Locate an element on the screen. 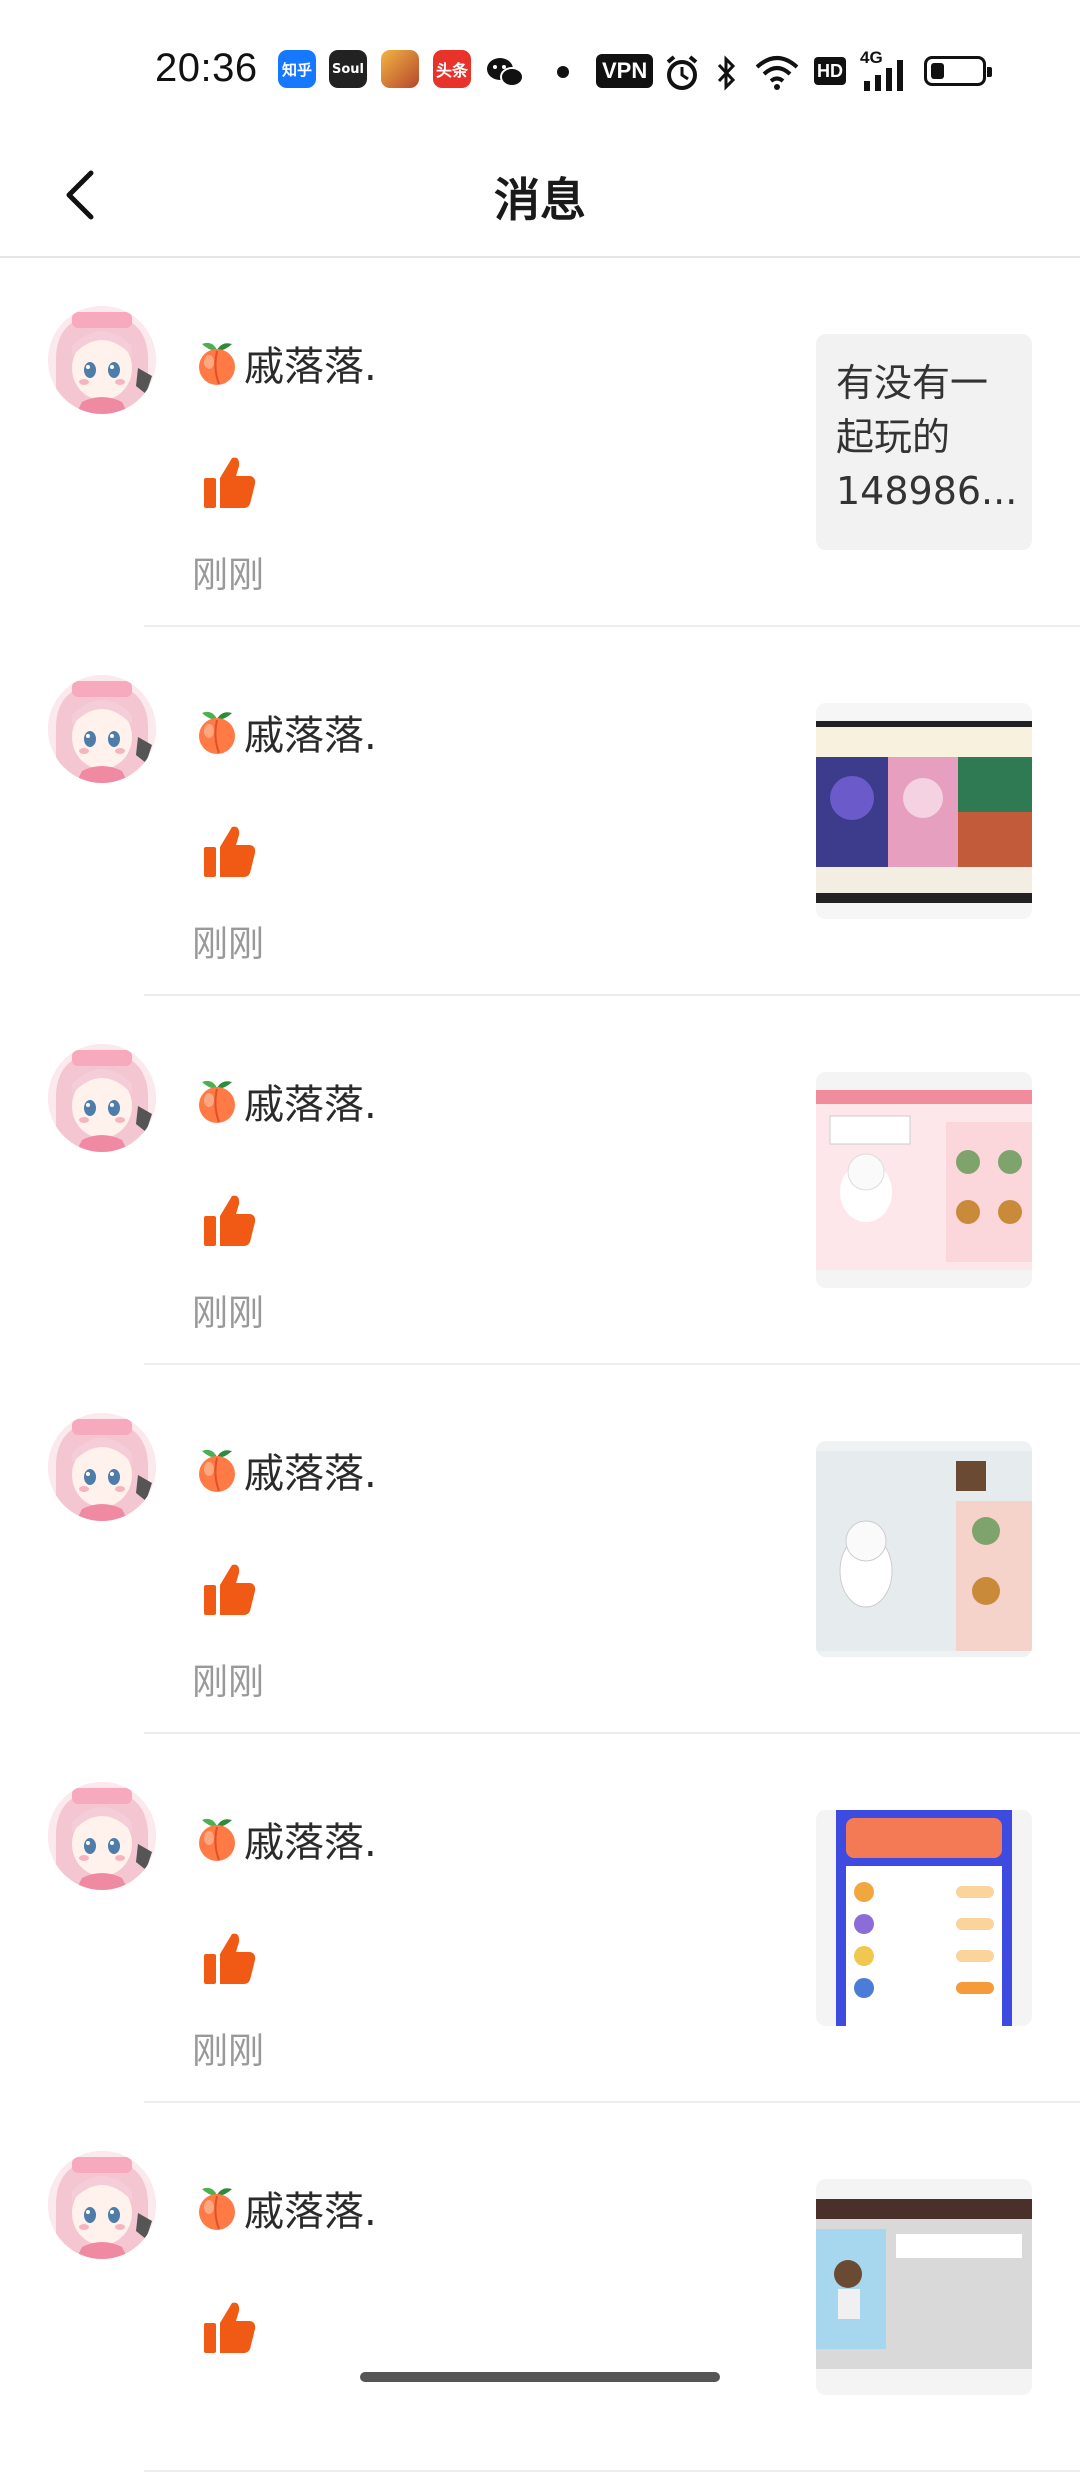  vpn-icon: VPN is located at coordinates (625, 71).